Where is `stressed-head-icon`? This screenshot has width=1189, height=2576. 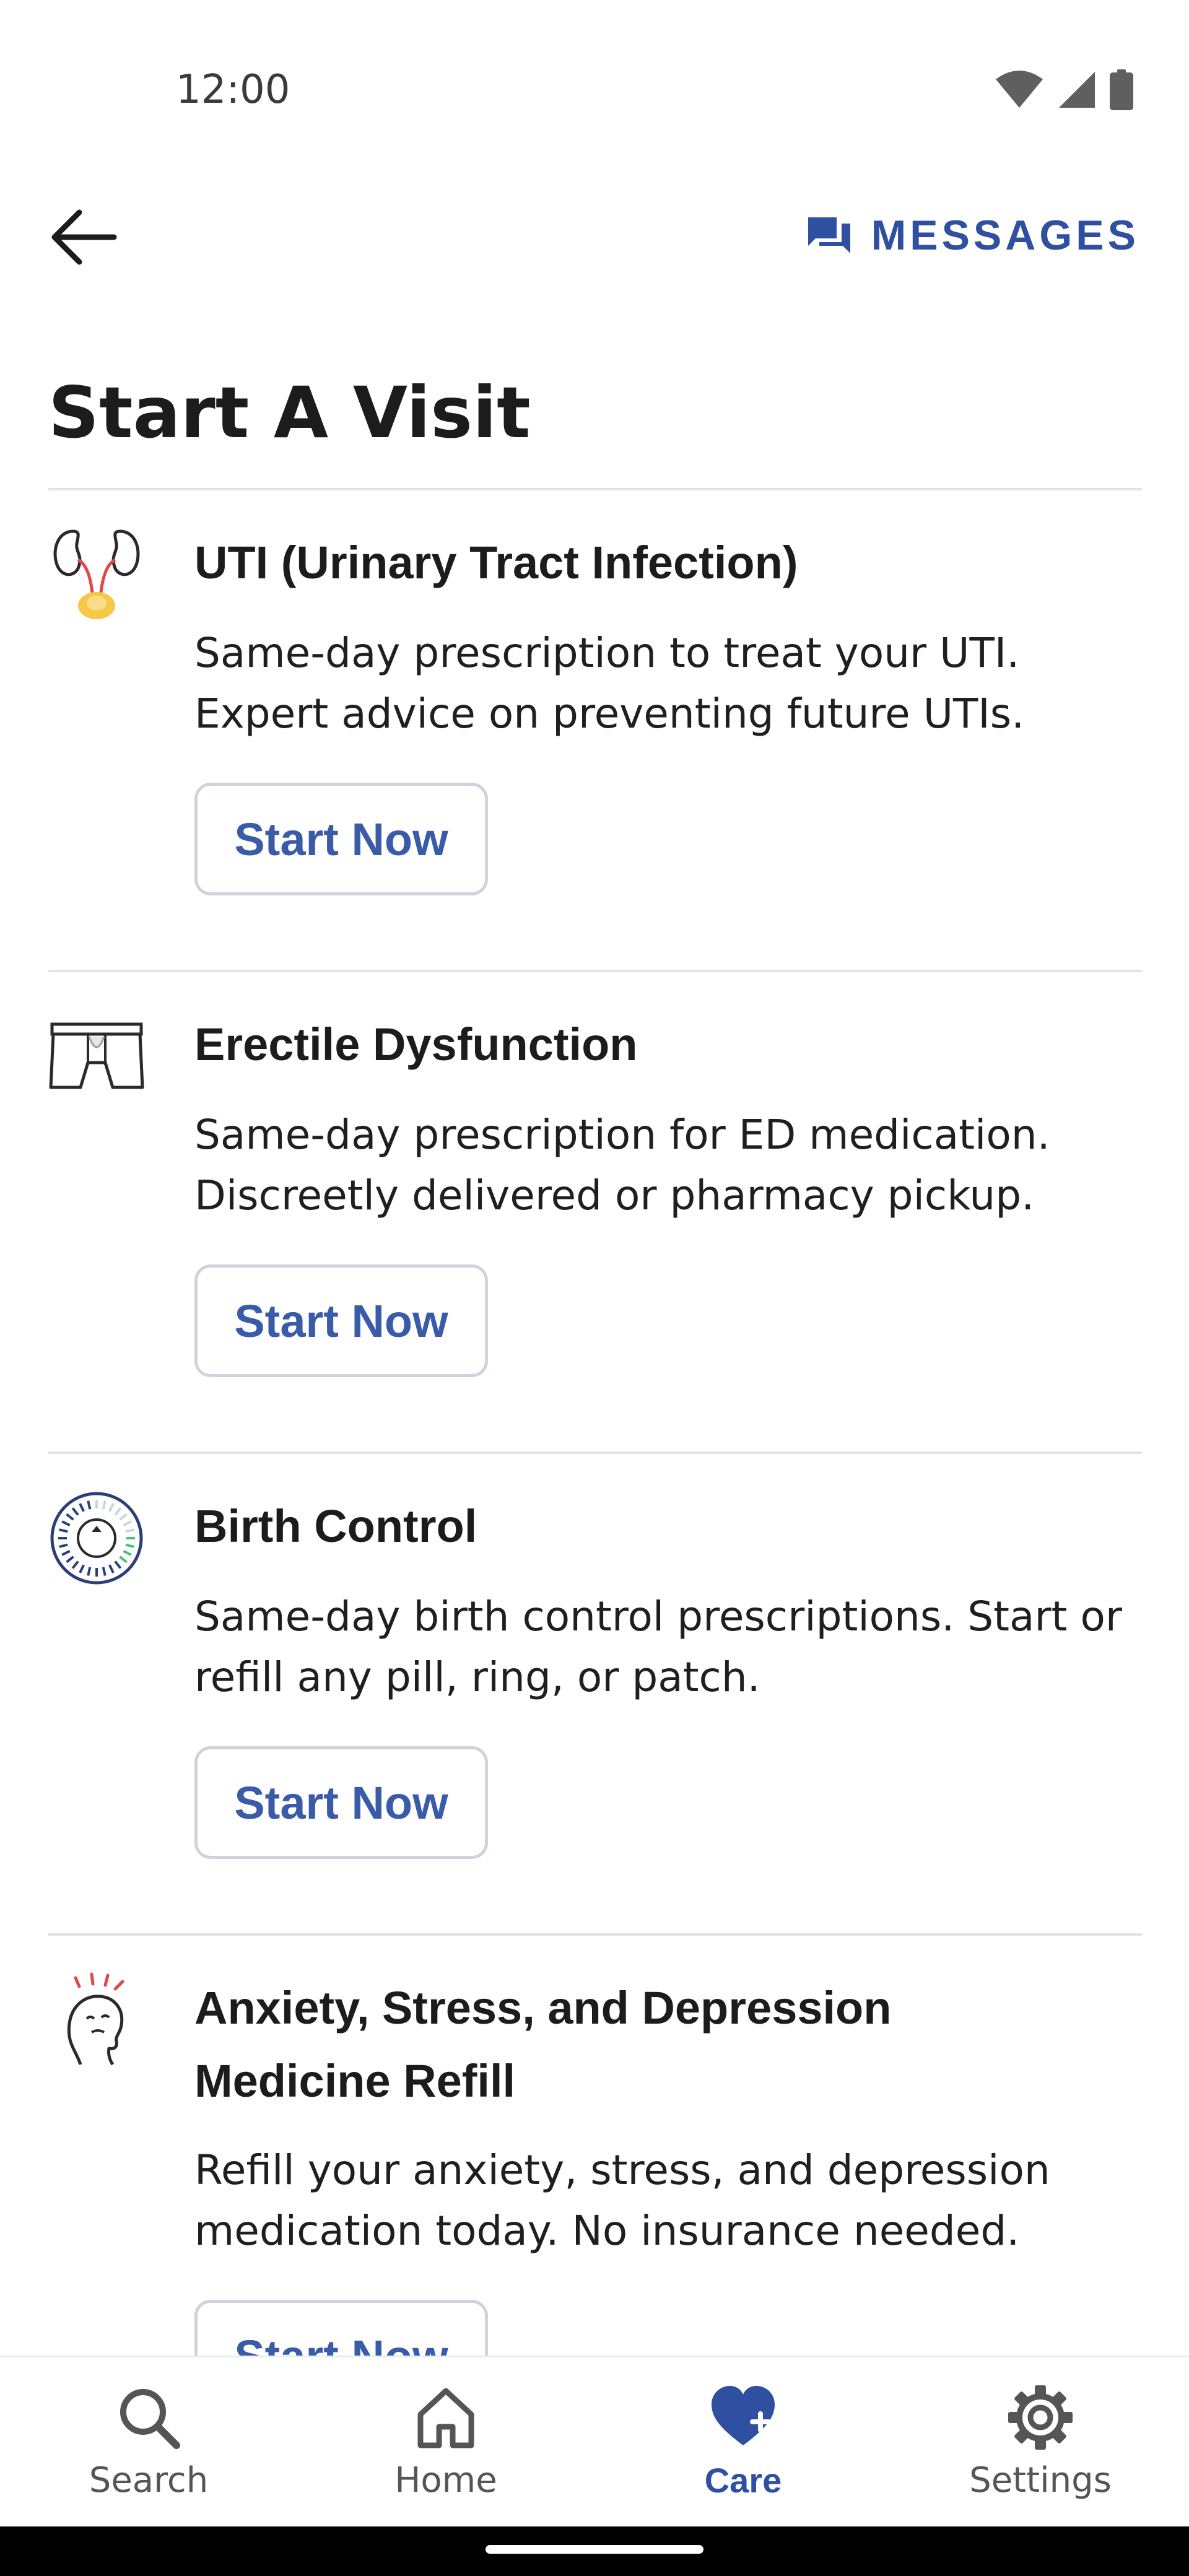 stressed-head-icon is located at coordinates (95, 2019).